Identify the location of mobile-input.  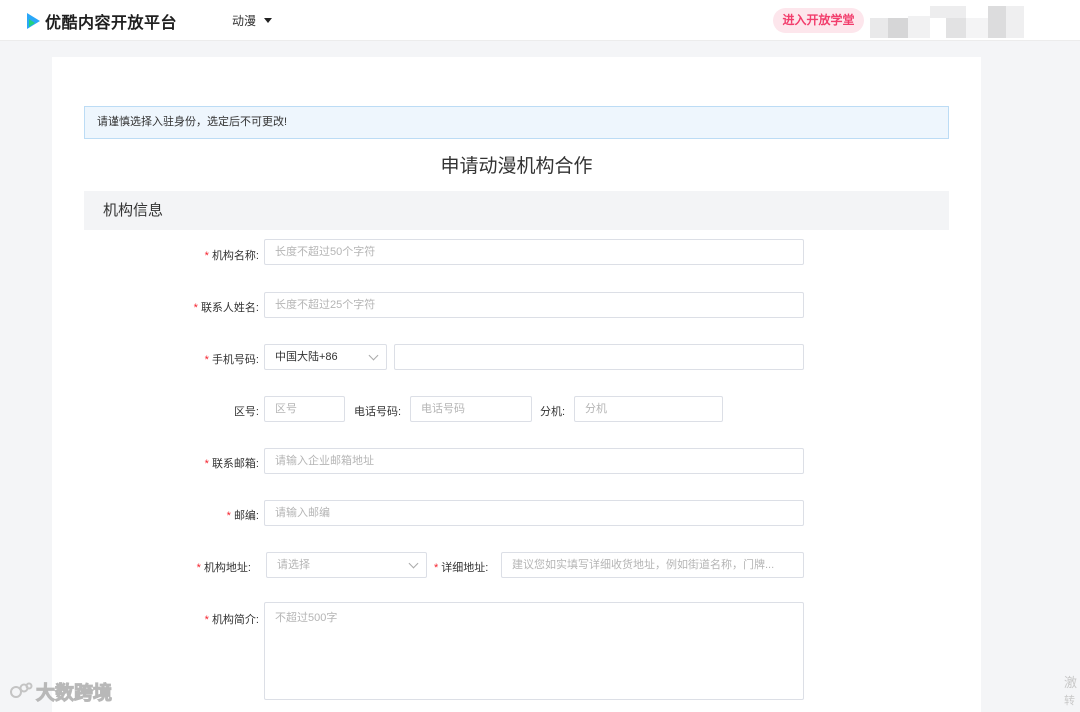
(599, 357).